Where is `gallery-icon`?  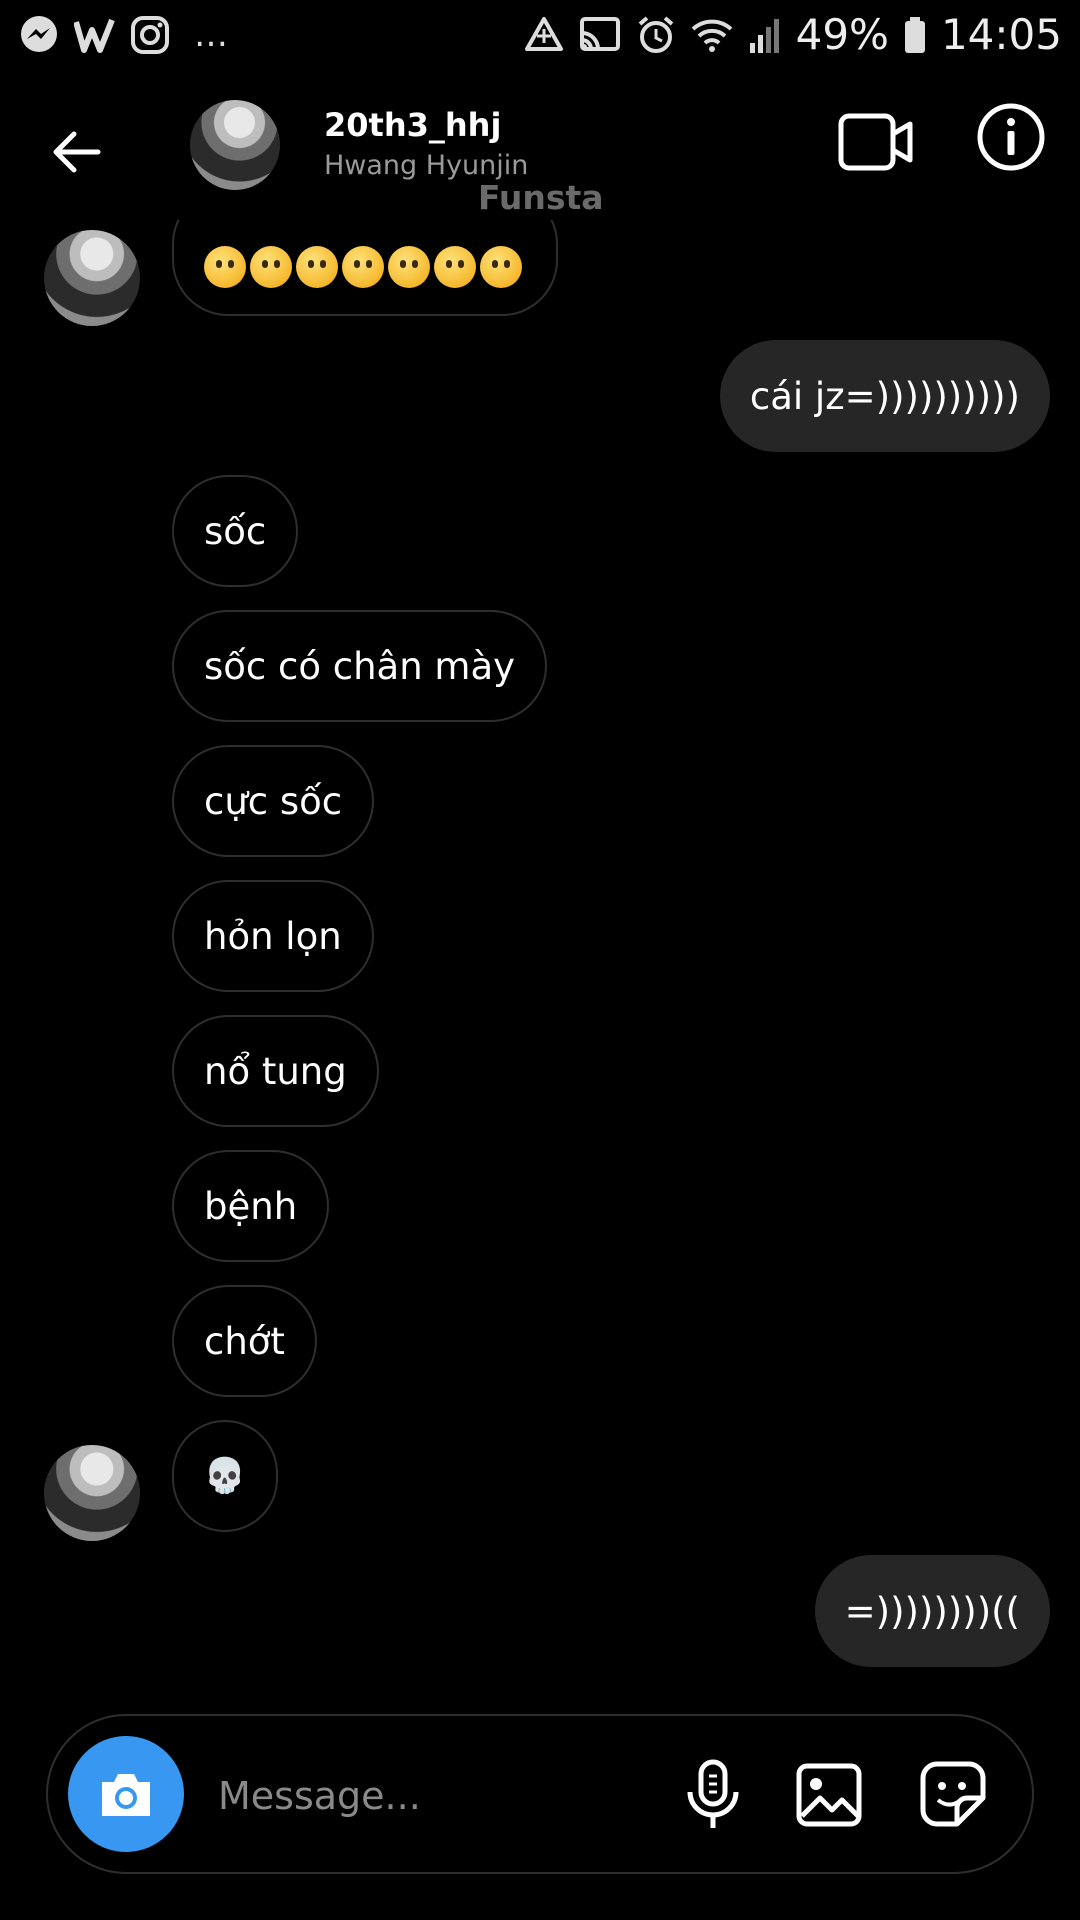 gallery-icon is located at coordinates (829, 1795).